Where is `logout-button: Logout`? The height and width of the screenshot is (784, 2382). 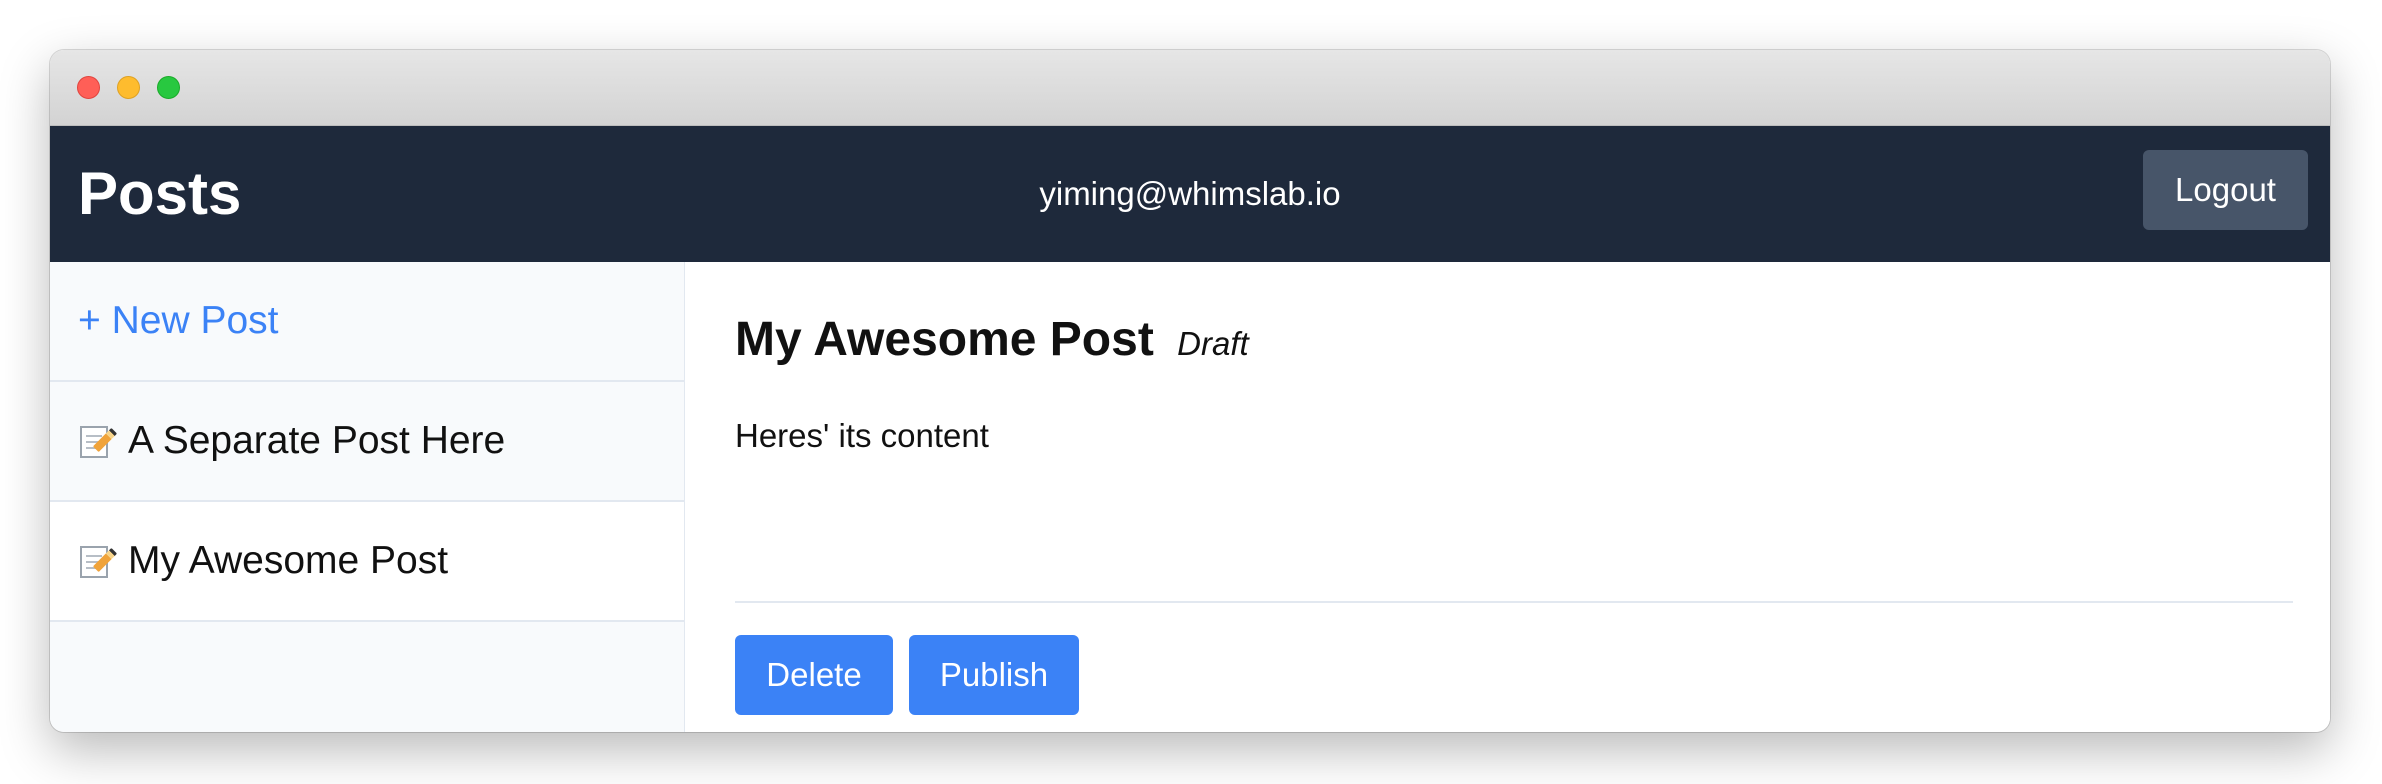
logout-button: Logout is located at coordinates (2225, 190).